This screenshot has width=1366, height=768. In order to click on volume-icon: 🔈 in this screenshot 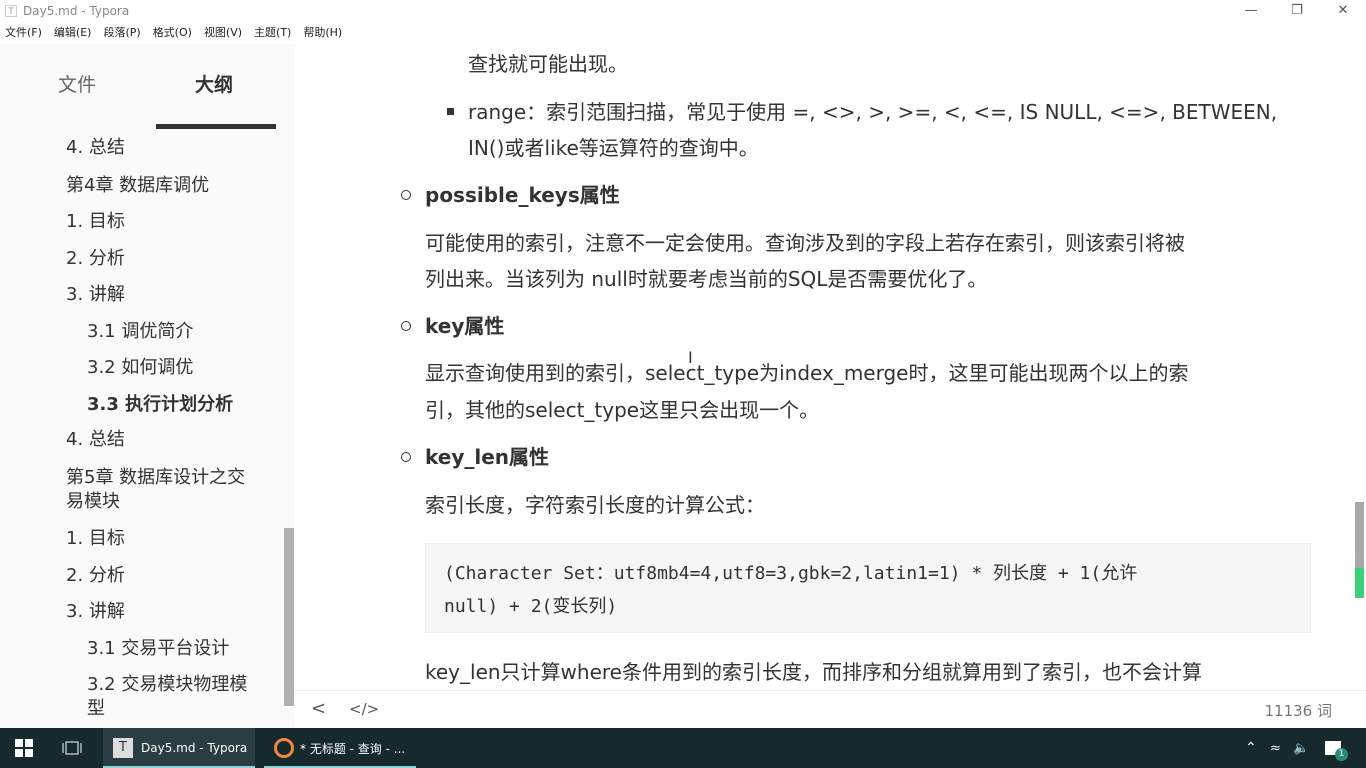, I will do `click(1301, 748)`.